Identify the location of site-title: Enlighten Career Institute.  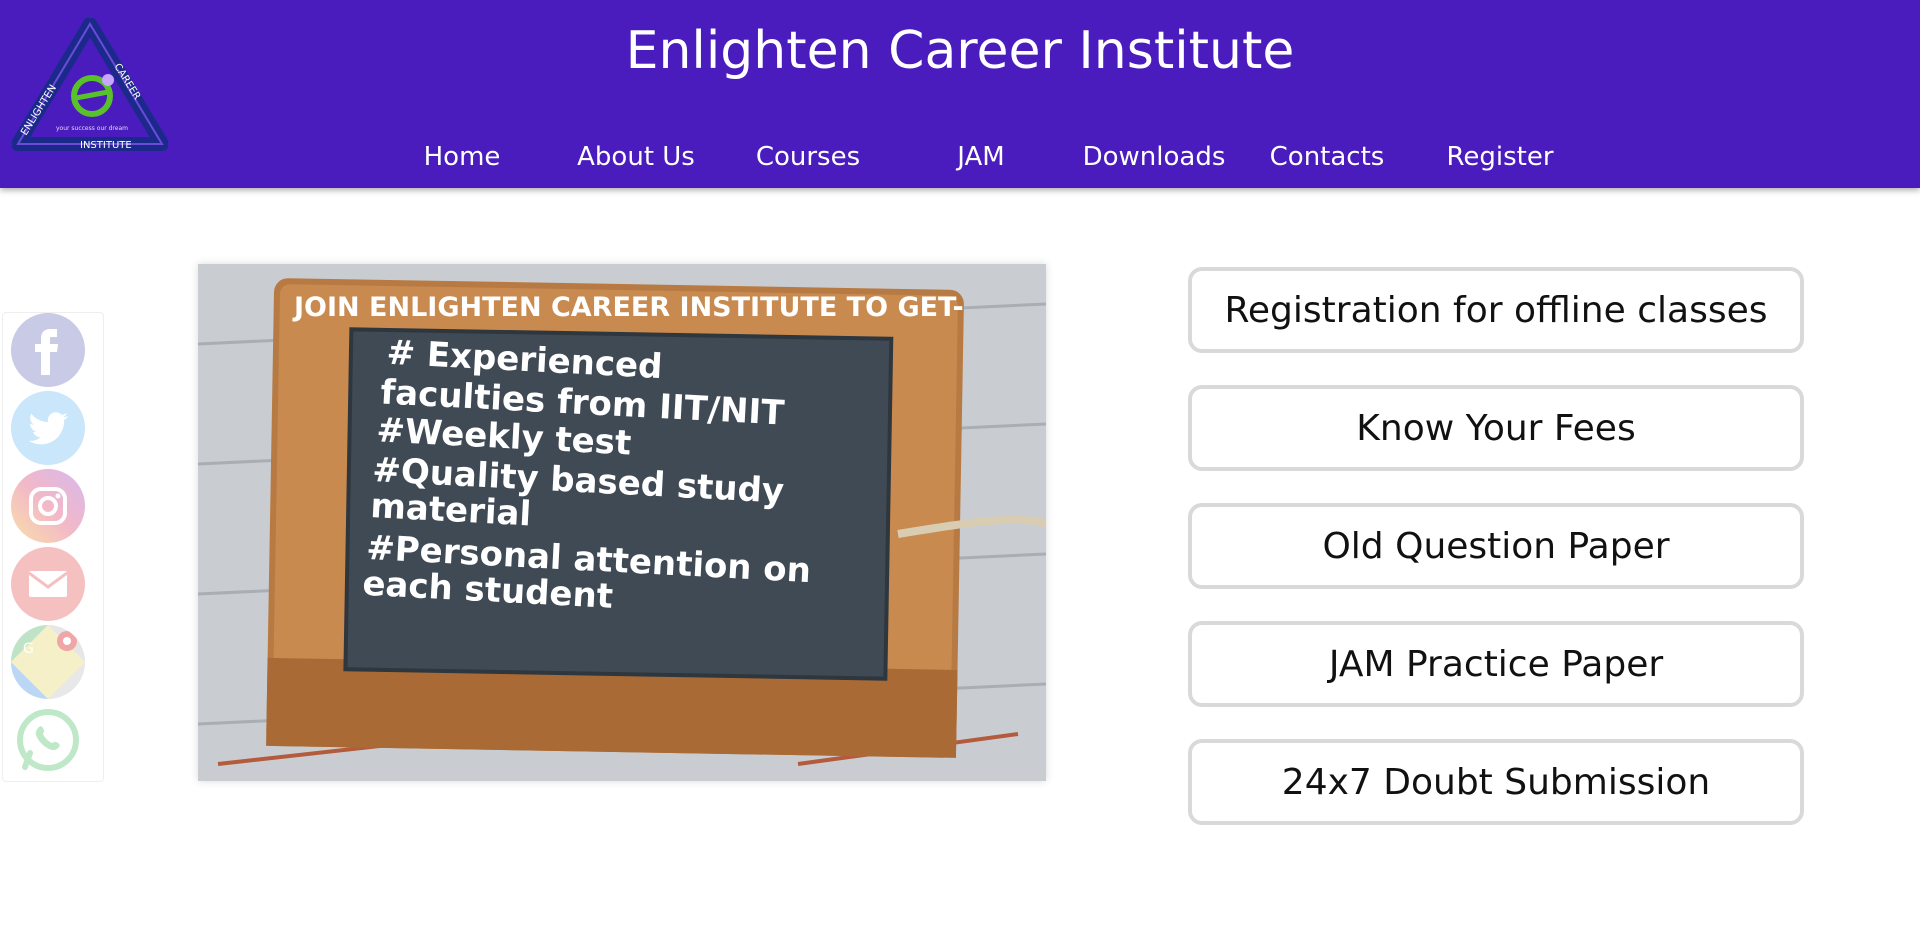
(960, 51).